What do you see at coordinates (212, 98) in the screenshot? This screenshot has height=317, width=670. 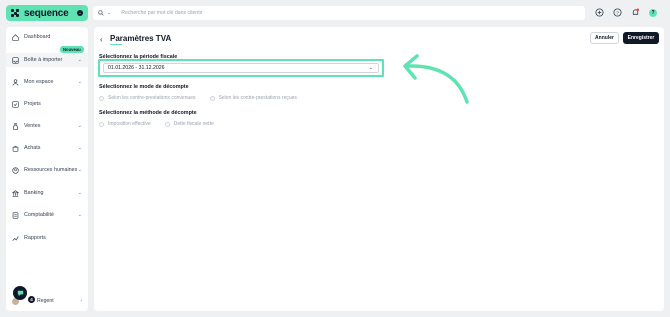 I see `mode-radio-received` at bounding box center [212, 98].